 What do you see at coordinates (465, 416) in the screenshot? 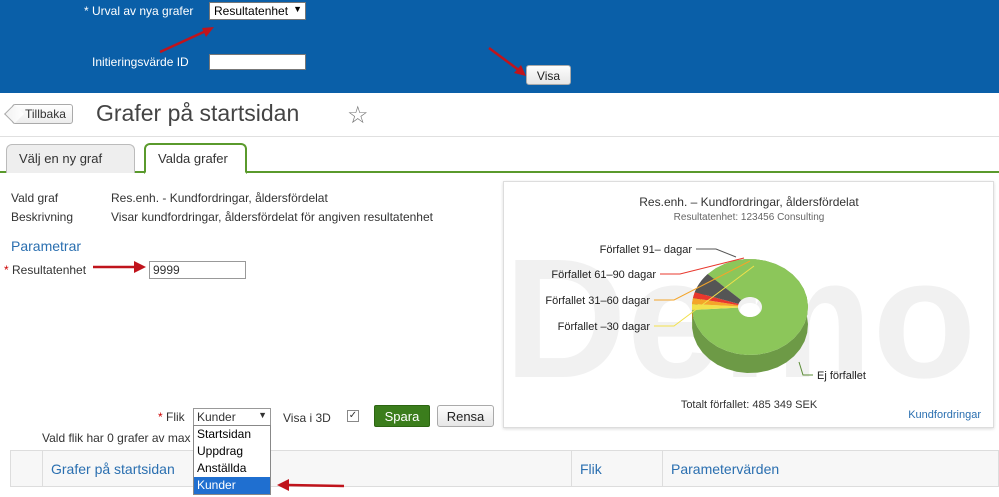
I see `rensa-button: Rensa` at bounding box center [465, 416].